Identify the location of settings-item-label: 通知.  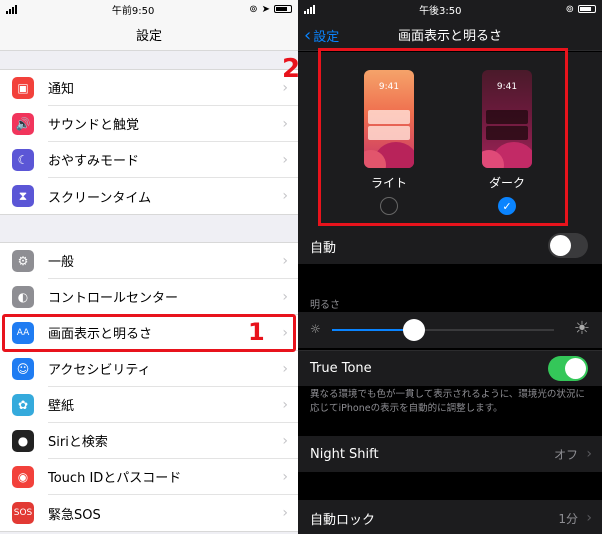
(173, 88).